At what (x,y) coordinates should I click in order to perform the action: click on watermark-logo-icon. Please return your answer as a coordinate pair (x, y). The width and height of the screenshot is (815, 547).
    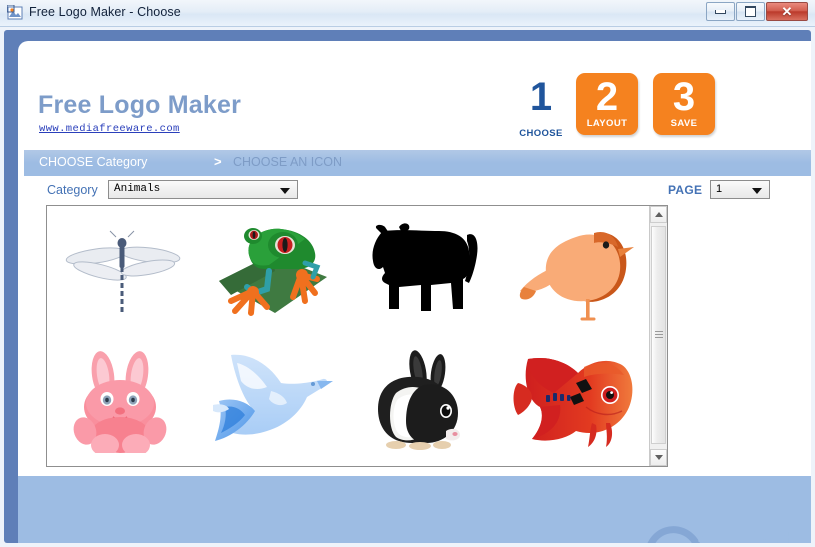
    Looking at the image, I should click on (674, 530).